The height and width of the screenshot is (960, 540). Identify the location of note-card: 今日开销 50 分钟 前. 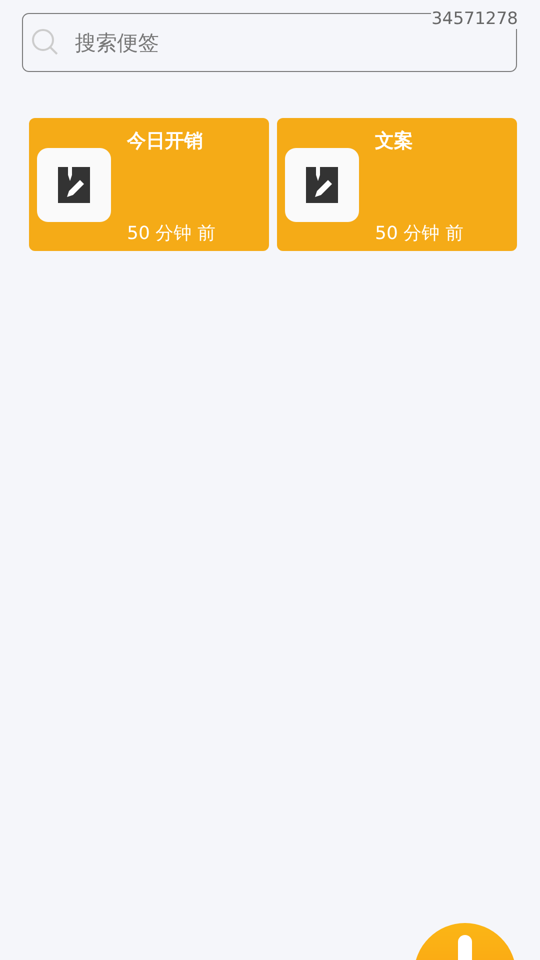
(149, 184).